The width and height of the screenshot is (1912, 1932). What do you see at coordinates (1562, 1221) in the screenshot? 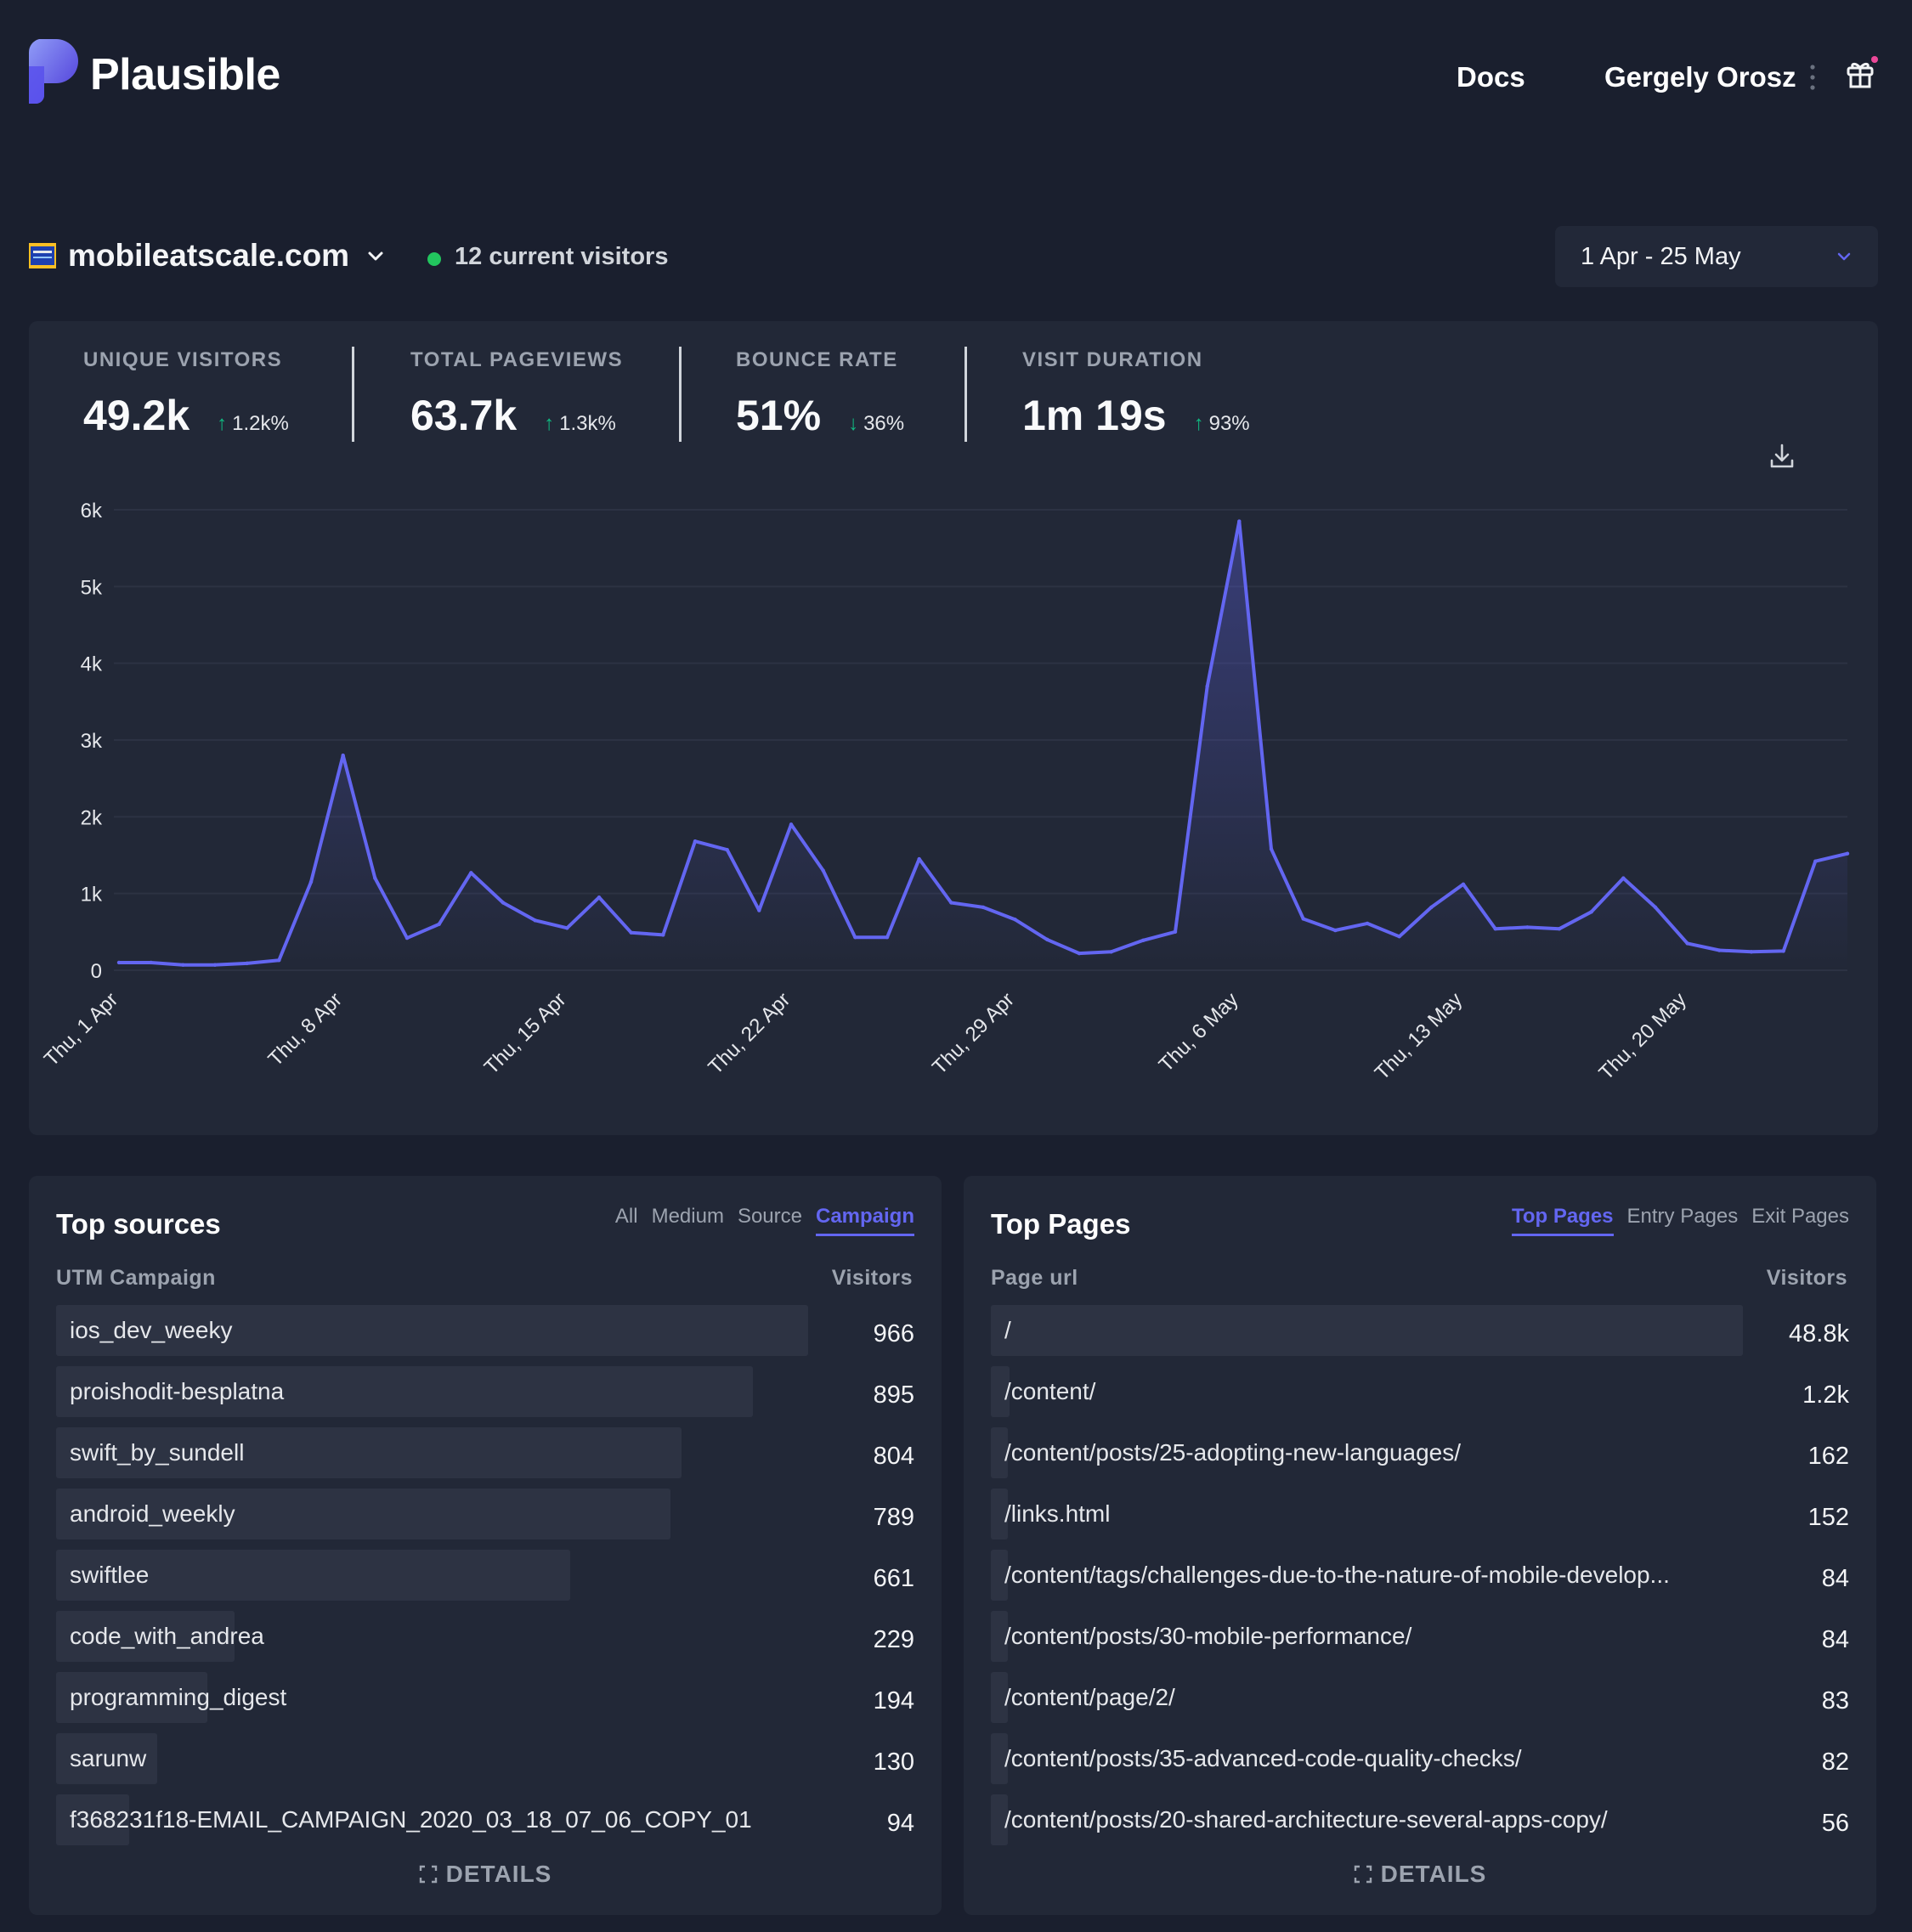
I see `tab-top-pages: Top Pages` at bounding box center [1562, 1221].